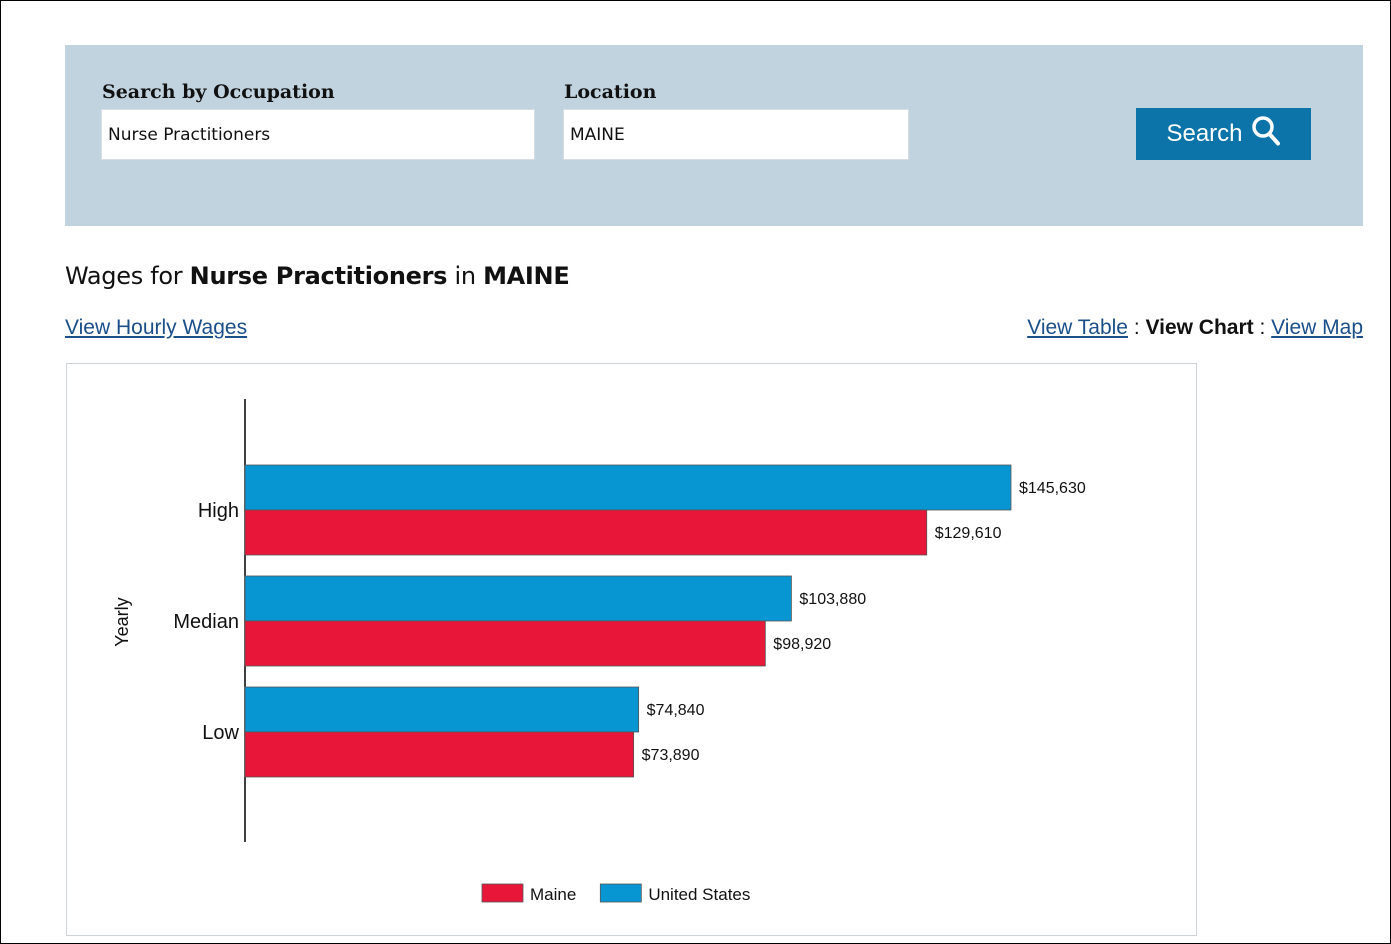  What do you see at coordinates (220, 733) in the screenshot?
I see `category-label: Low` at bounding box center [220, 733].